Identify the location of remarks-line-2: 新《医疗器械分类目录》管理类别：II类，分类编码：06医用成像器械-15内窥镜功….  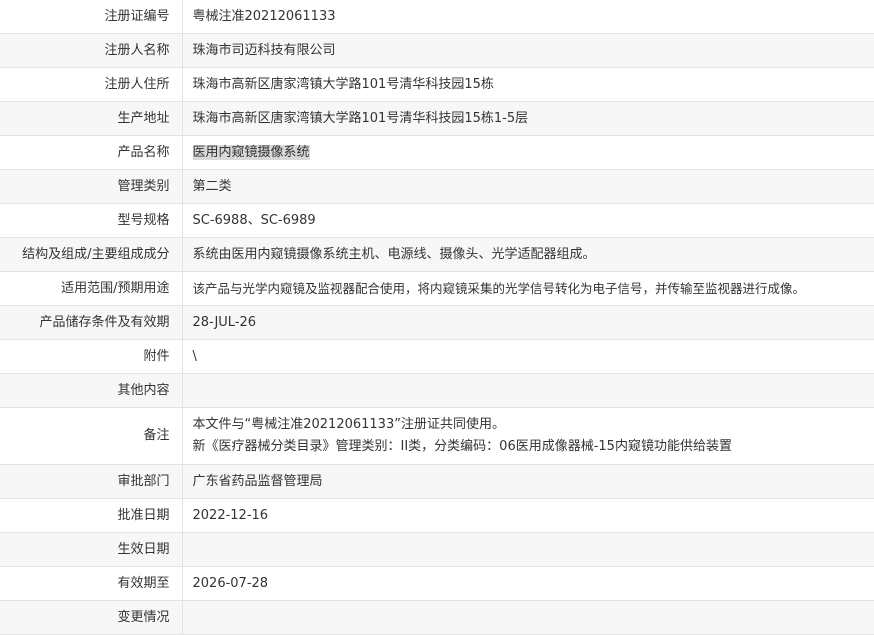
(533, 447).